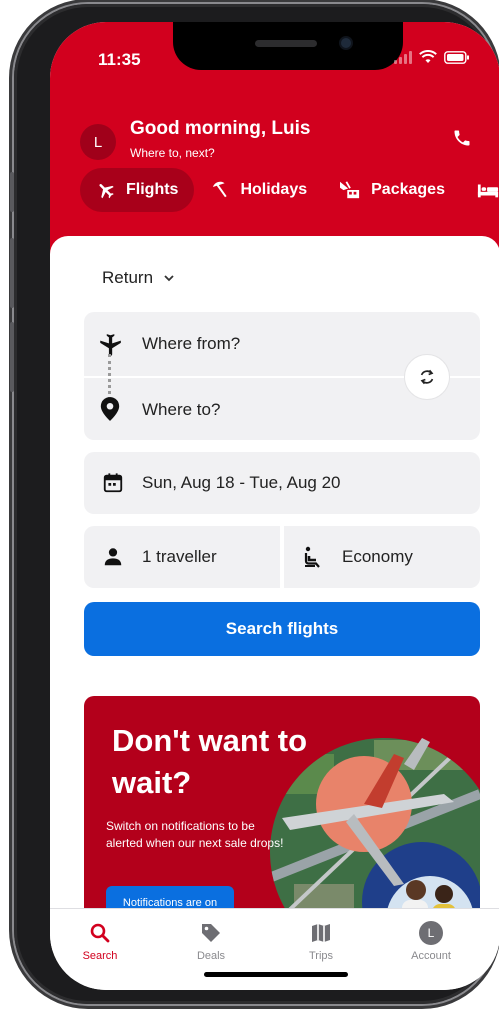 The image size is (499, 1009). What do you see at coordinates (172, 153) in the screenshot?
I see `greeting-subtitle: Where to, next?` at bounding box center [172, 153].